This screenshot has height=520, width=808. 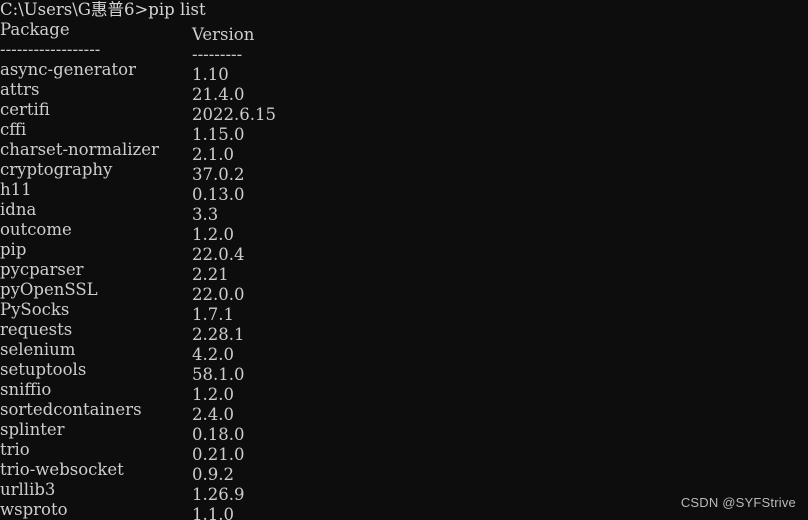 What do you see at coordinates (218, 372) in the screenshot?
I see `cell-package-version: 58.1.0` at bounding box center [218, 372].